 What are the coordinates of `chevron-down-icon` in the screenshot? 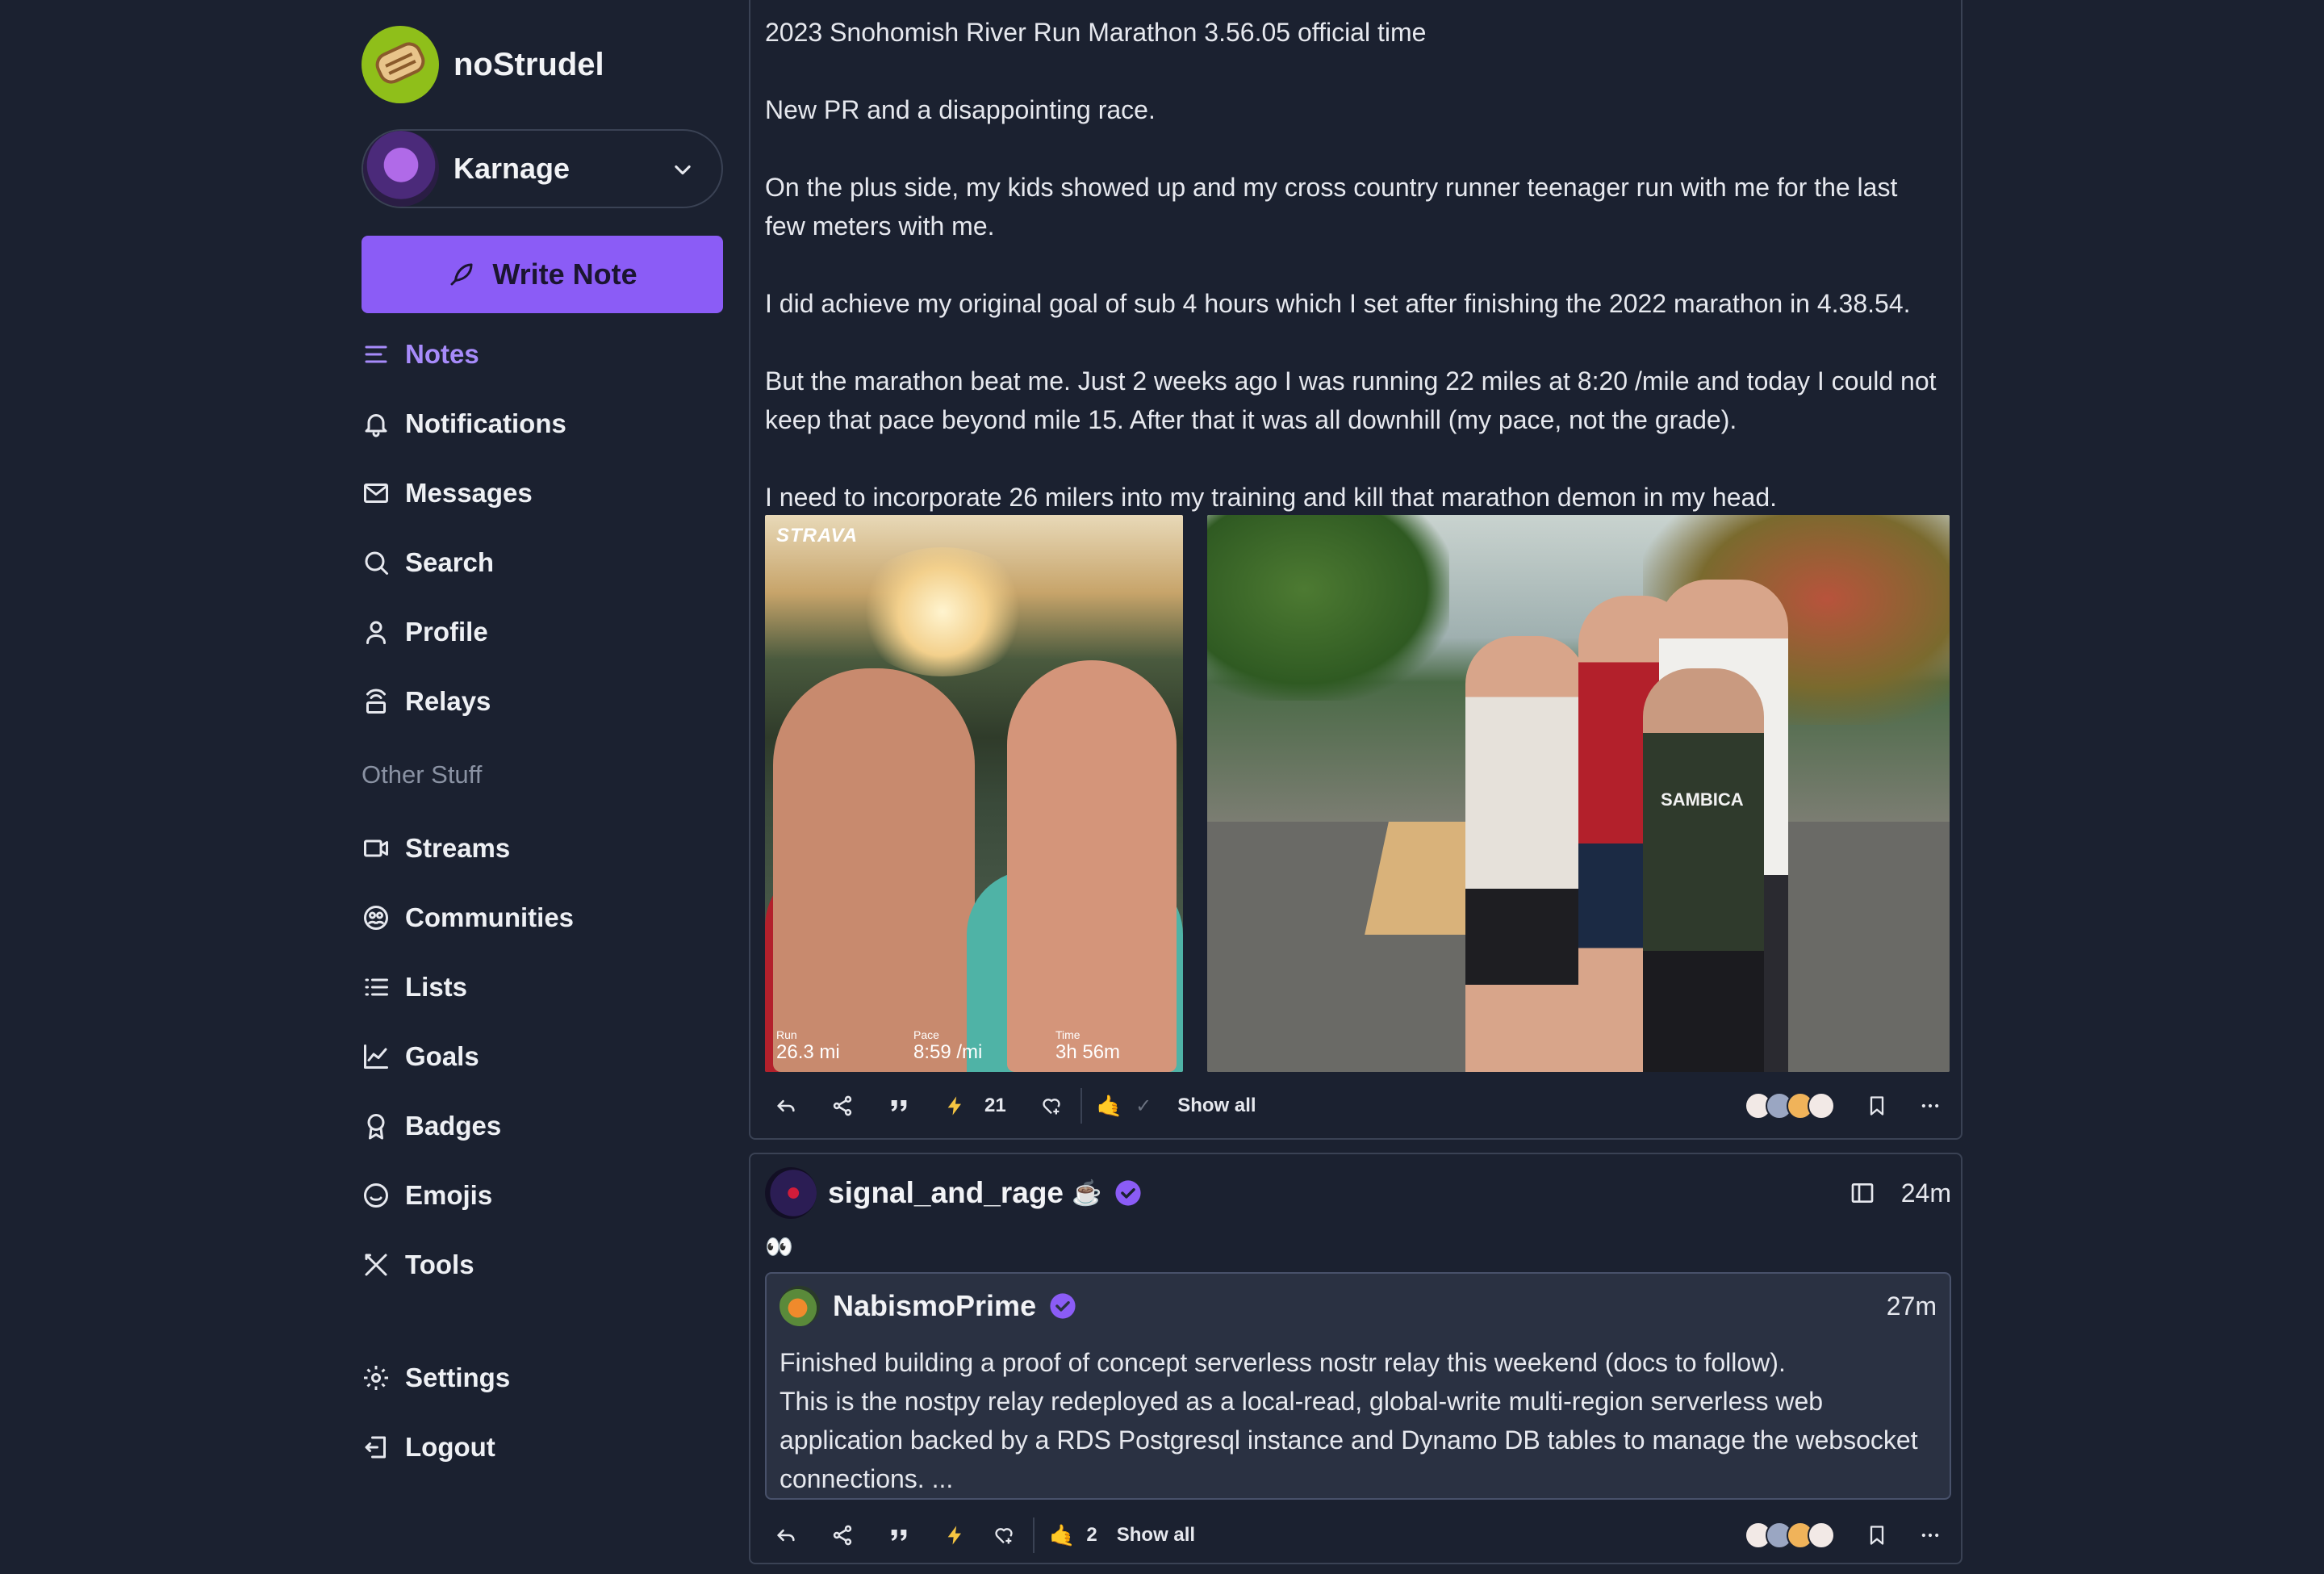 It's located at (682, 169).